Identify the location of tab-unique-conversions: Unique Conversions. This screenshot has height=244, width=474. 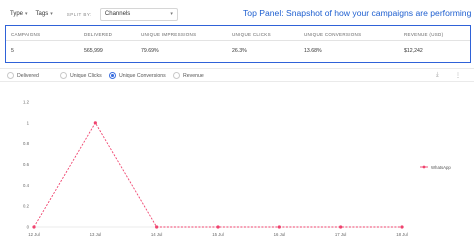
(137, 75).